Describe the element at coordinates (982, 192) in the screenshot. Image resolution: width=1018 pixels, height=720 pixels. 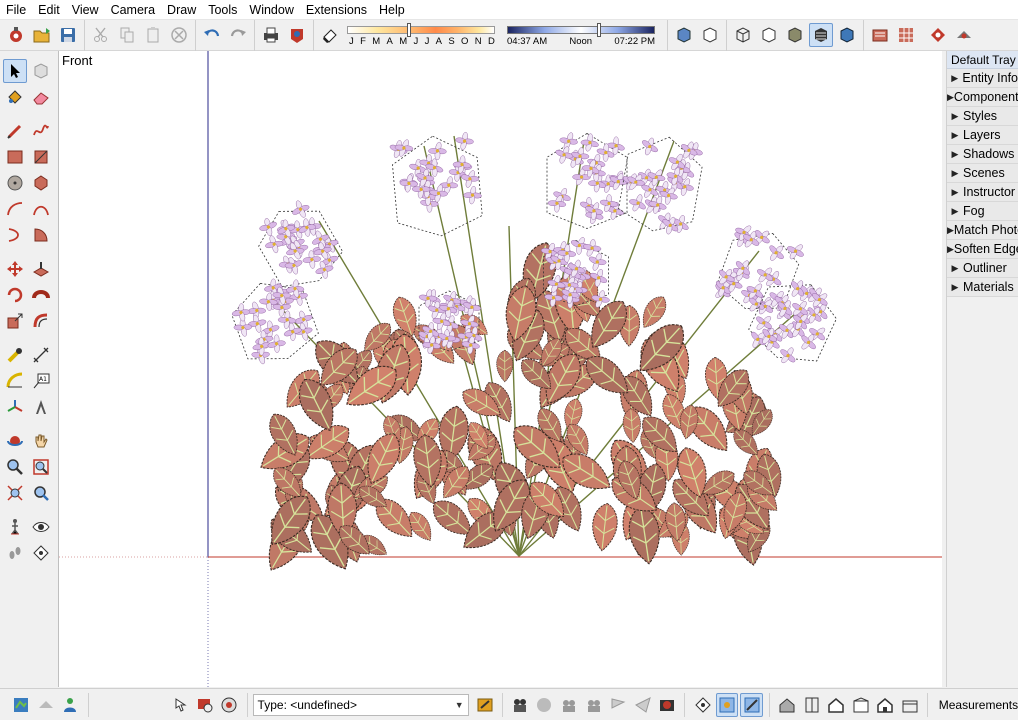
I see `tray-panel-instructor: ▶ Instructor` at that location.